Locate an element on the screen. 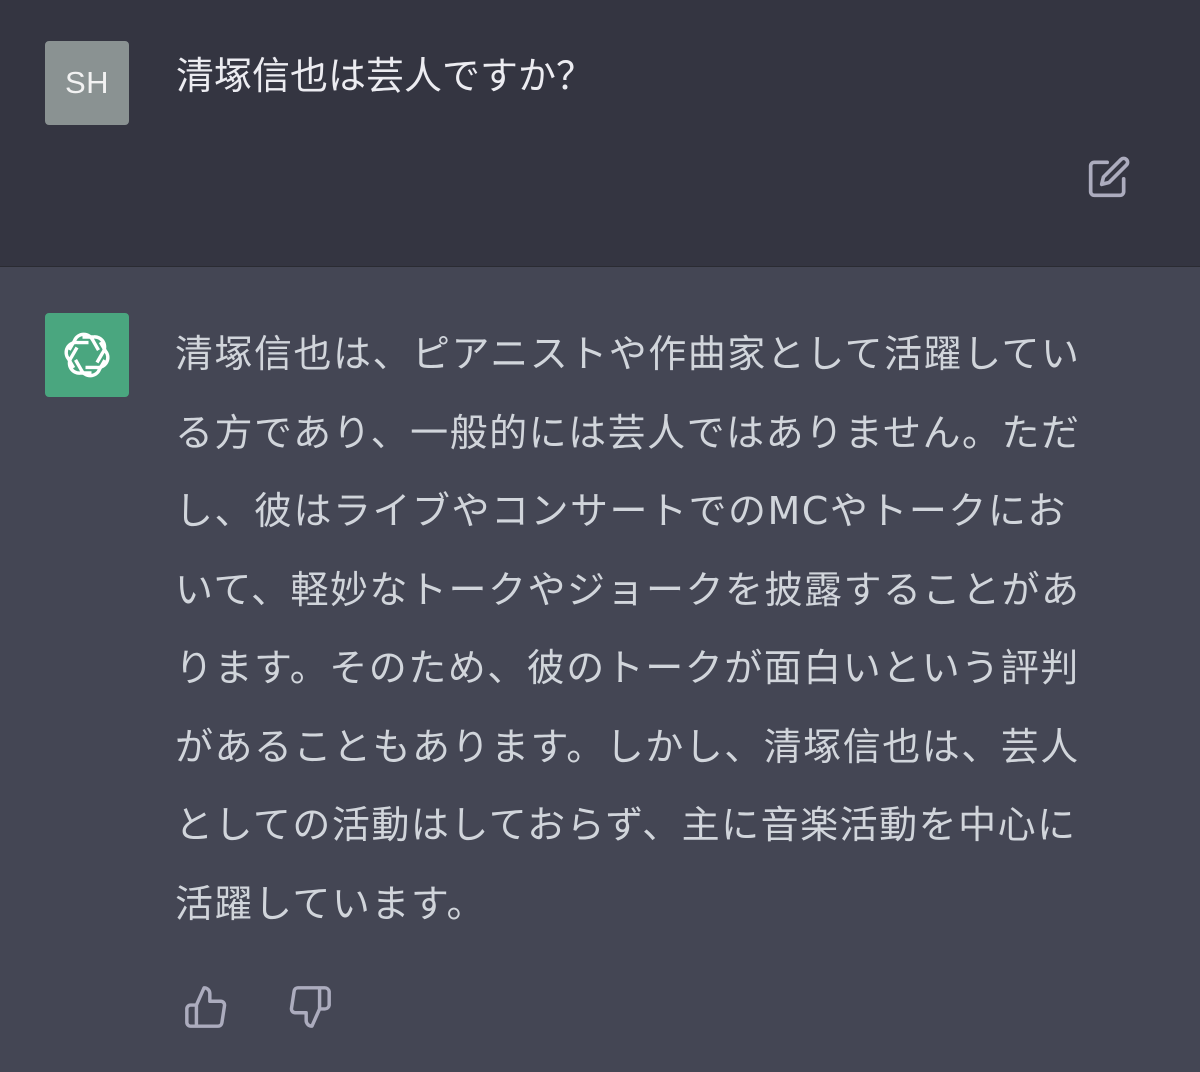  answer-line: いて、軽妙なトークやジョークを披露することがあ is located at coordinates (628, 589).